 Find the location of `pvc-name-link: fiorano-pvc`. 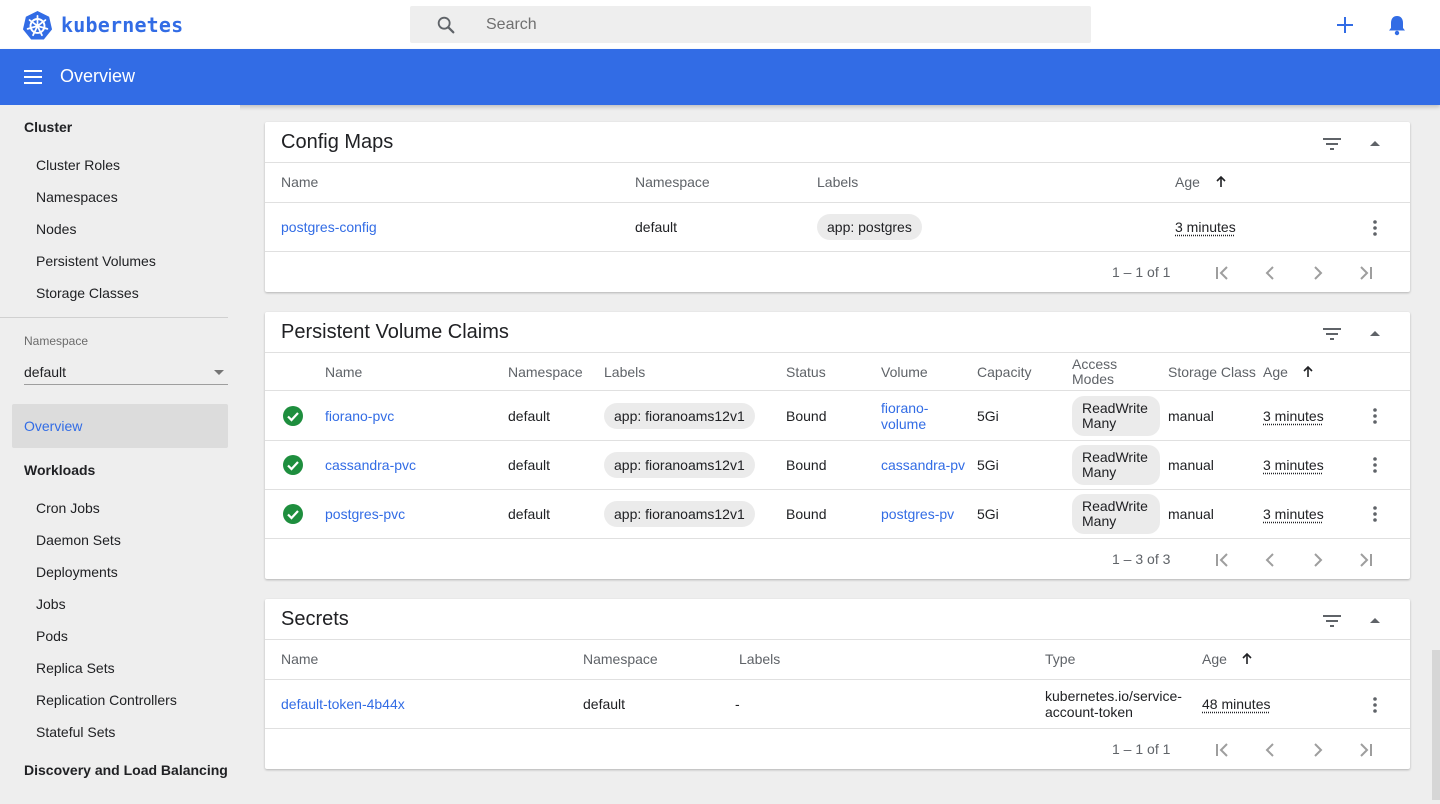

pvc-name-link: fiorano-pvc is located at coordinates (359, 416).